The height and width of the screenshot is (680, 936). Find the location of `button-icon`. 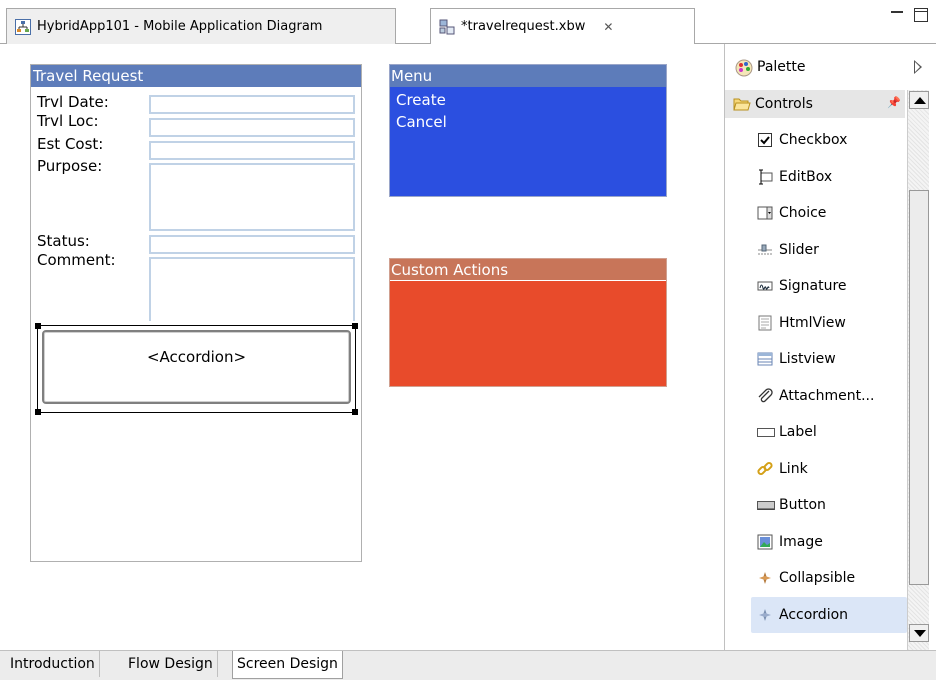

button-icon is located at coordinates (766, 505).